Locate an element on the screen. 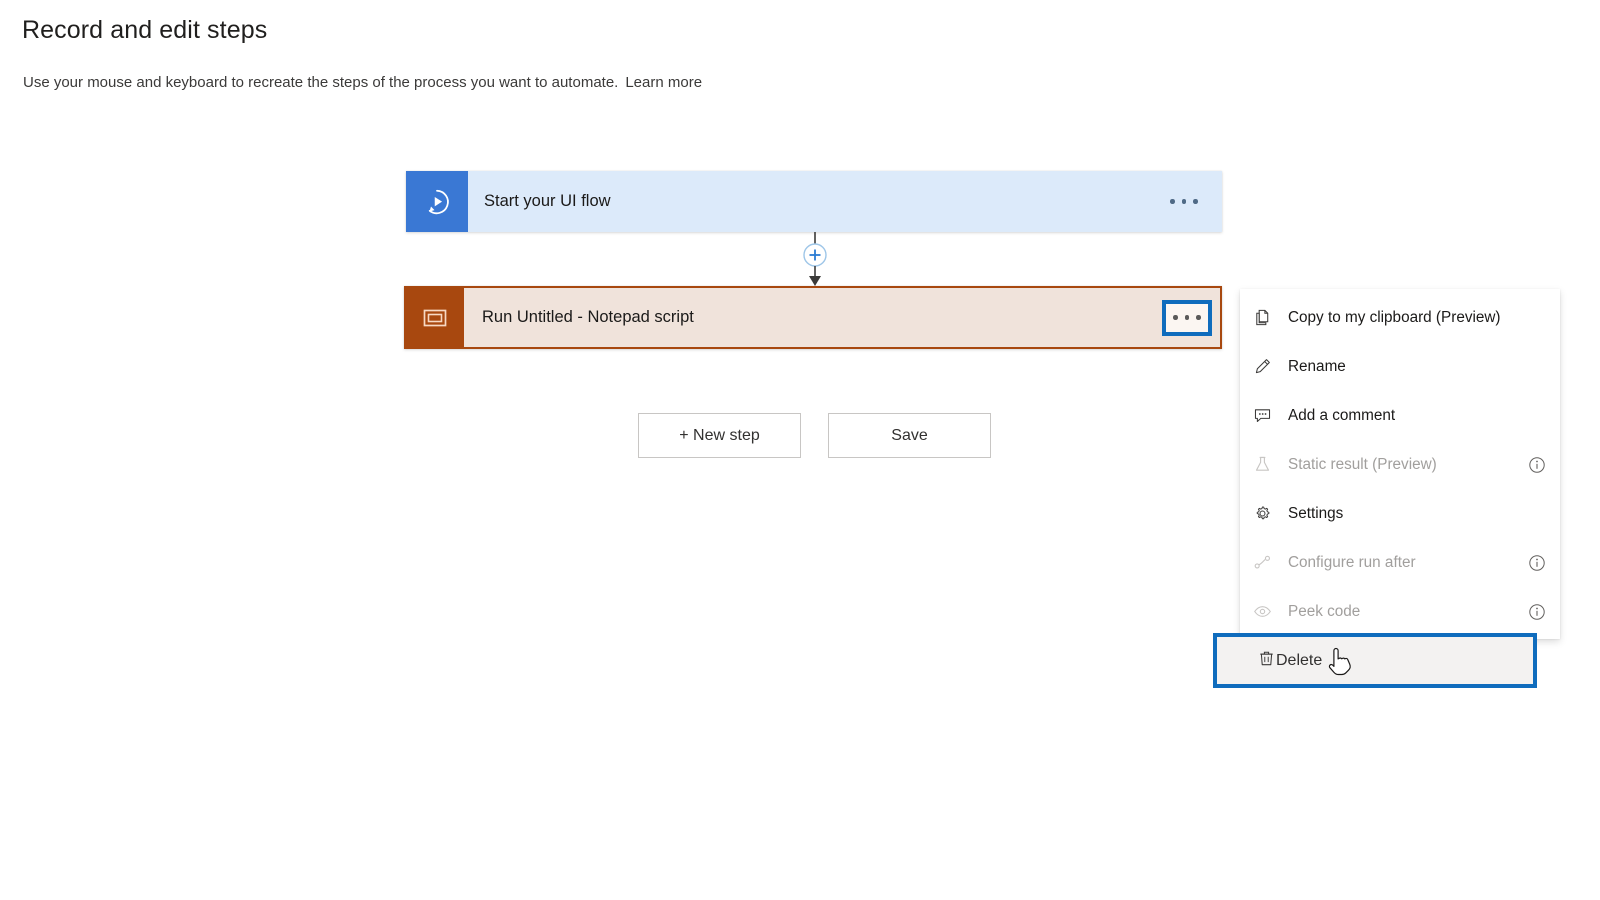 This screenshot has width=1600, height=900. flow-card-action-label: Run Untitled - Notepad script is located at coordinates (588, 317).